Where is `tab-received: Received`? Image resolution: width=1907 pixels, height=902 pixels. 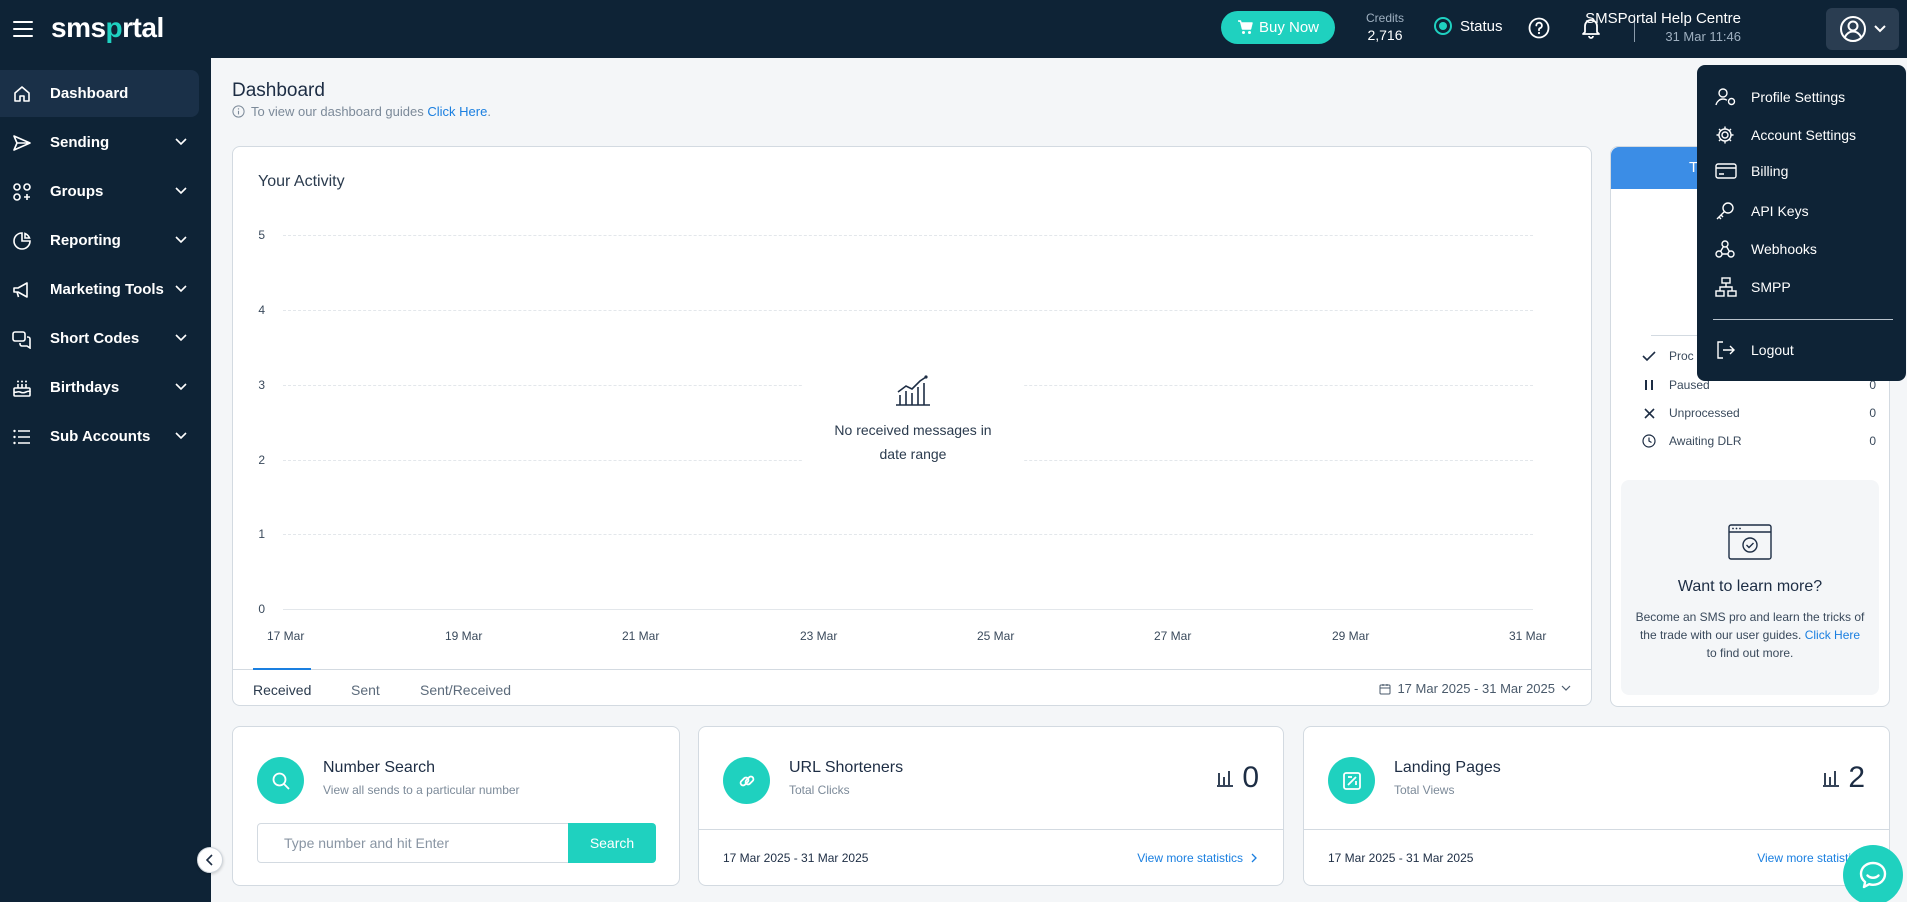 tab-received: Received is located at coordinates (282, 690).